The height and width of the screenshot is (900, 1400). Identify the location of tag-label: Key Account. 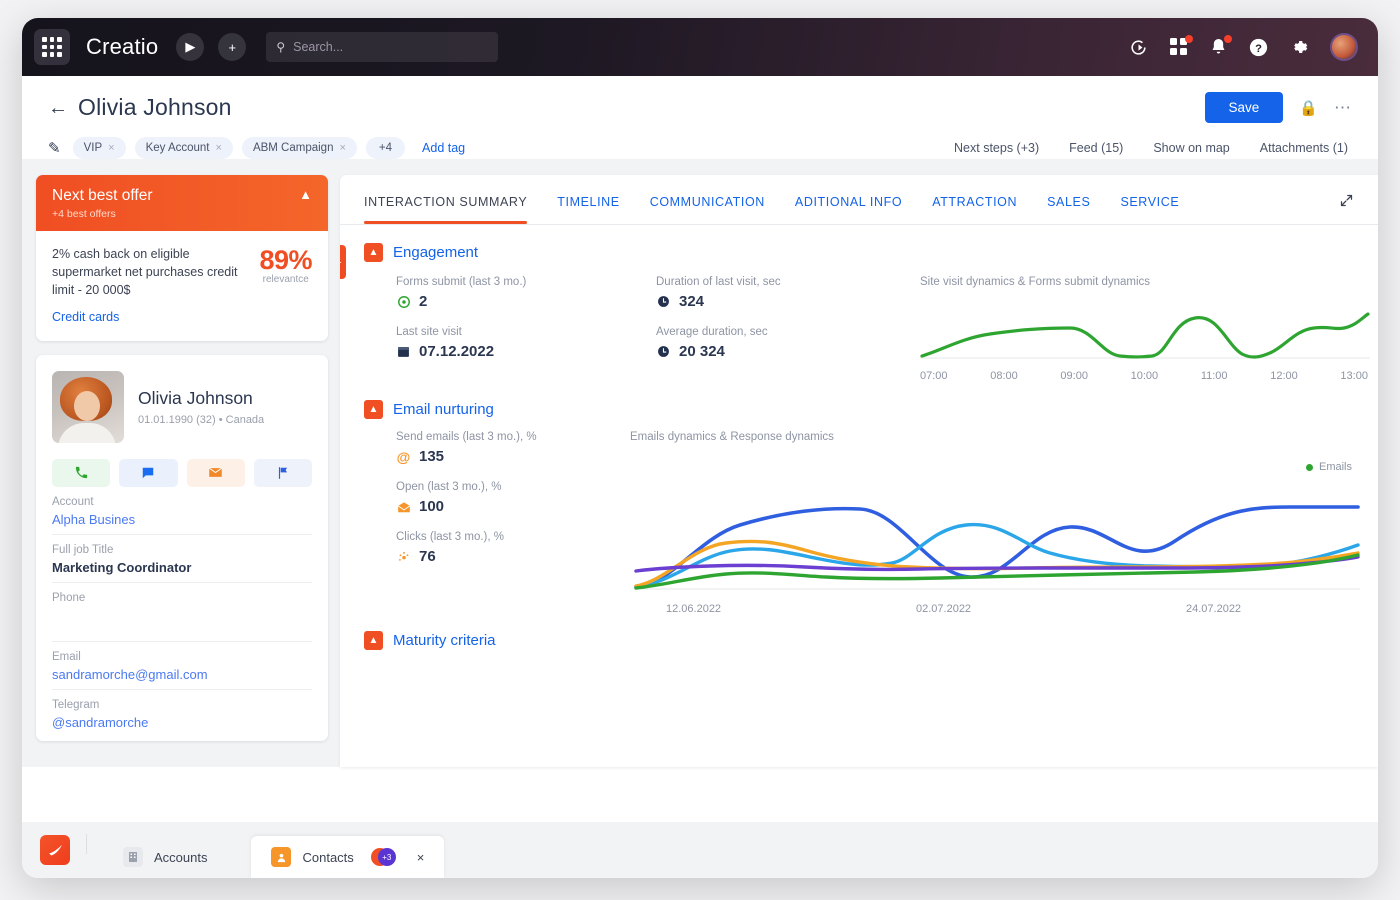
(177, 148).